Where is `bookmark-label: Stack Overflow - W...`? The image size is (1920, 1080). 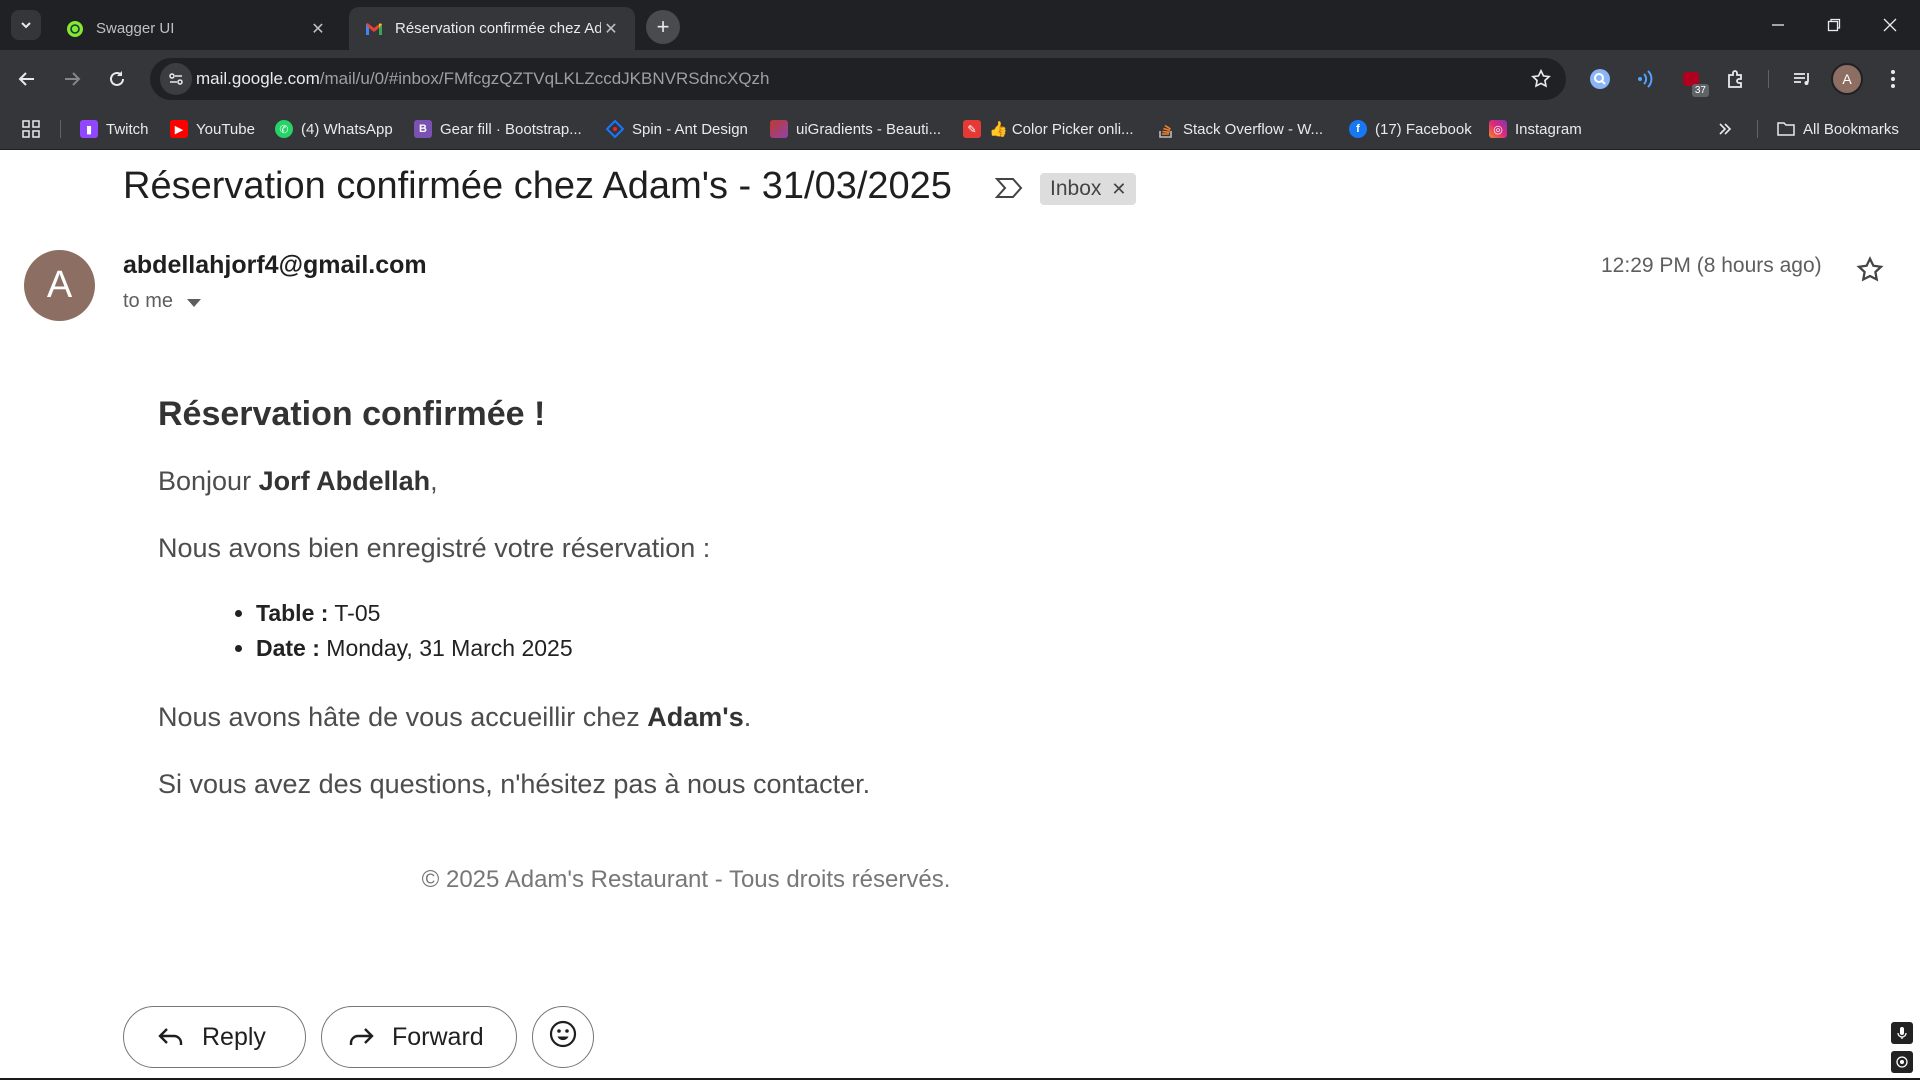 bookmark-label: Stack Overflow - W... is located at coordinates (1253, 129).